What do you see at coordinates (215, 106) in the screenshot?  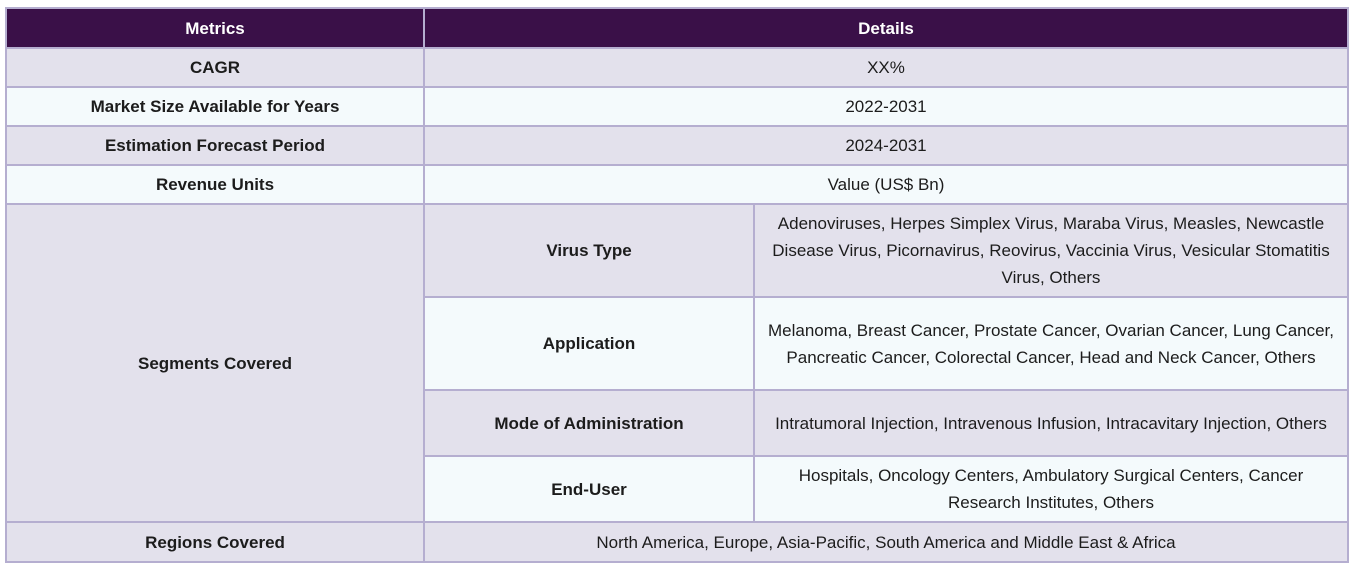 I see `row-label: Market Size Available for Years` at bounding box center [215, 106].